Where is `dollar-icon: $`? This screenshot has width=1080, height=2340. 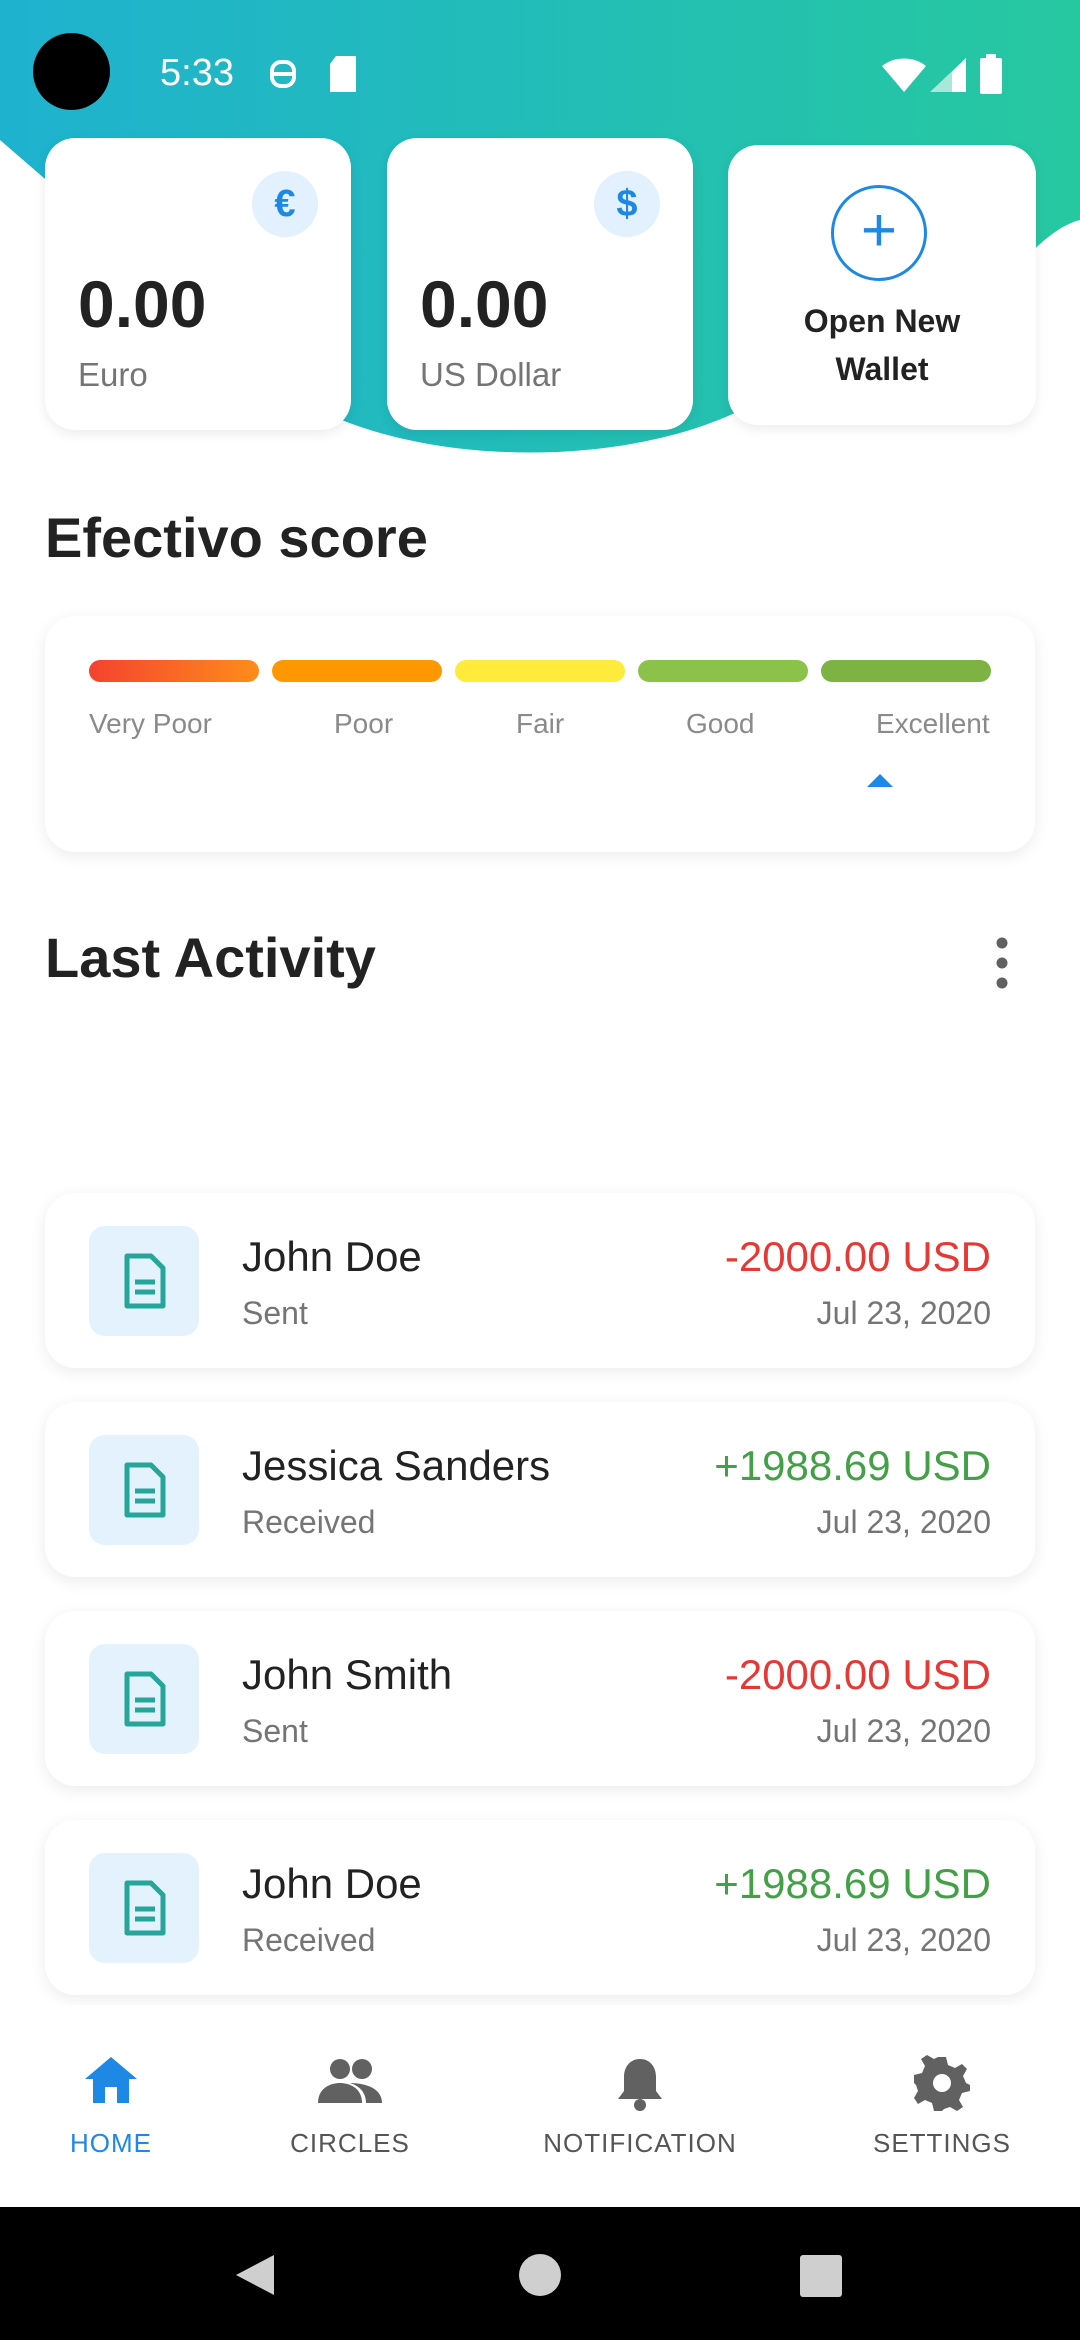
dollar-icon: $ is located at coordinates (627, 204).